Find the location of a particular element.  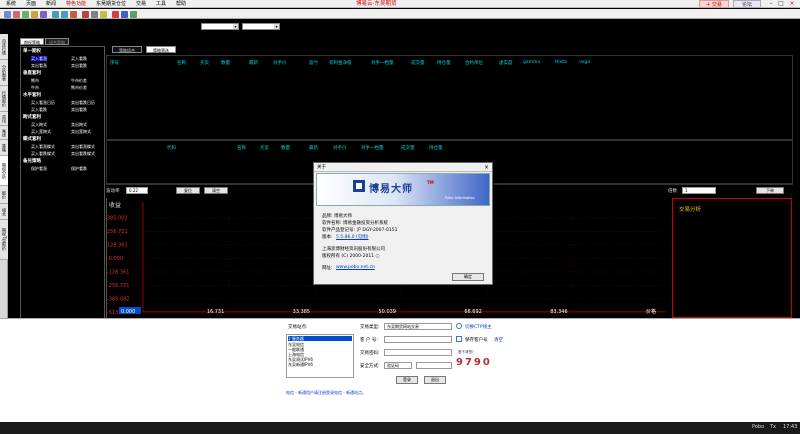

site-list: 1 服务器 东吴电信 一般联通 上海电信 东吴测试IPV6 东吴新通IPV6 is located at coordinates (320, 356).